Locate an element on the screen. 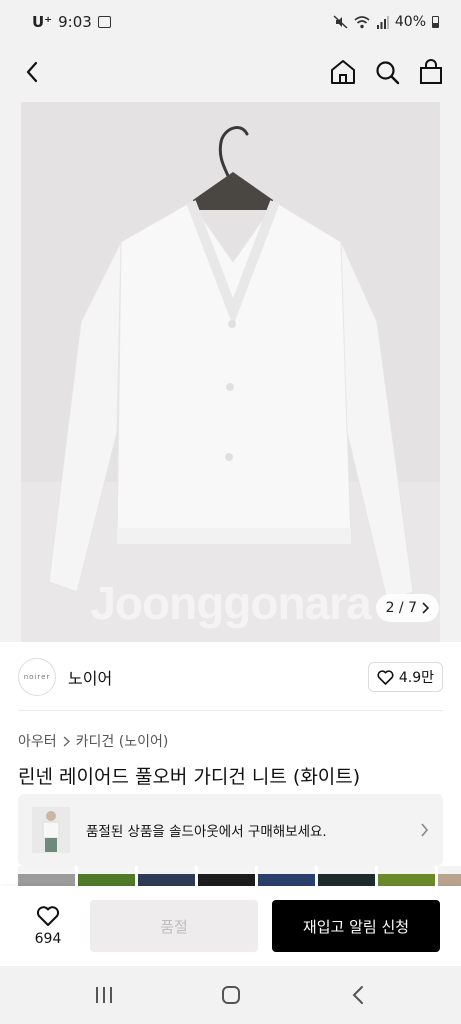 The width and height of the screenshot is (461, 1024). soldout-button: 품절 is located at coordinates (174, 926).